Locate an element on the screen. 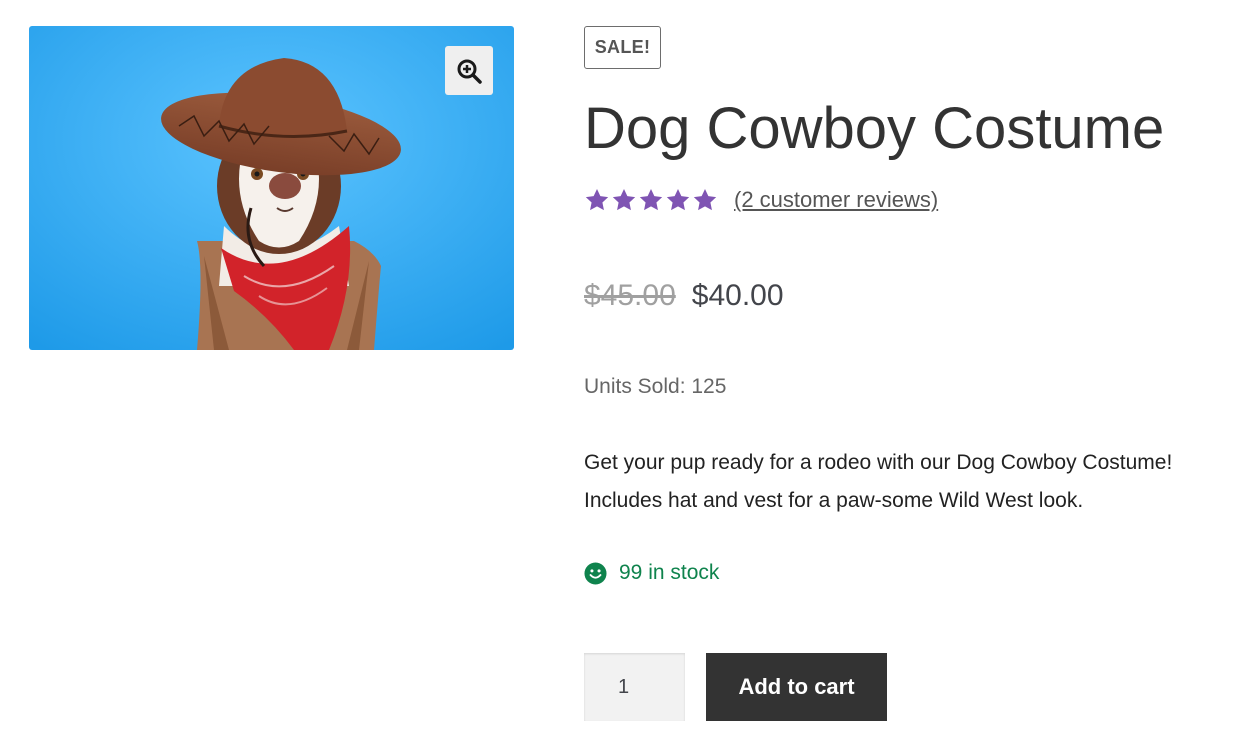 This screenshot has width=1233, height=754. product-price: $45.00 $40.00 is located at coordinates (684, 296).